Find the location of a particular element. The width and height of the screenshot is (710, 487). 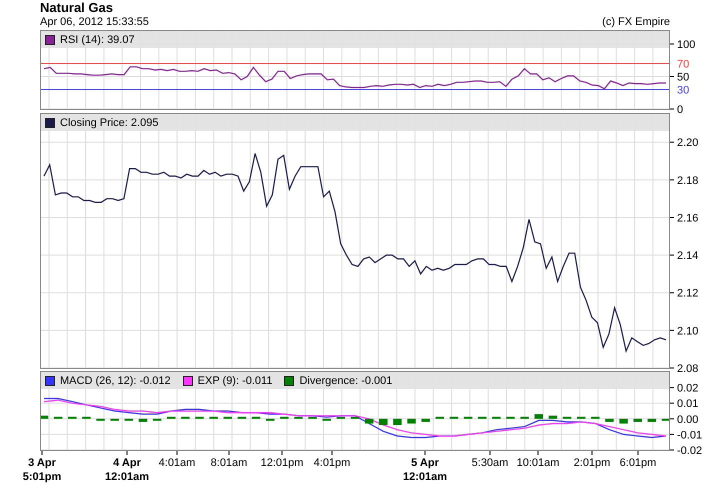

axis-label: 5 Apr is located at coordinates (425, 463).